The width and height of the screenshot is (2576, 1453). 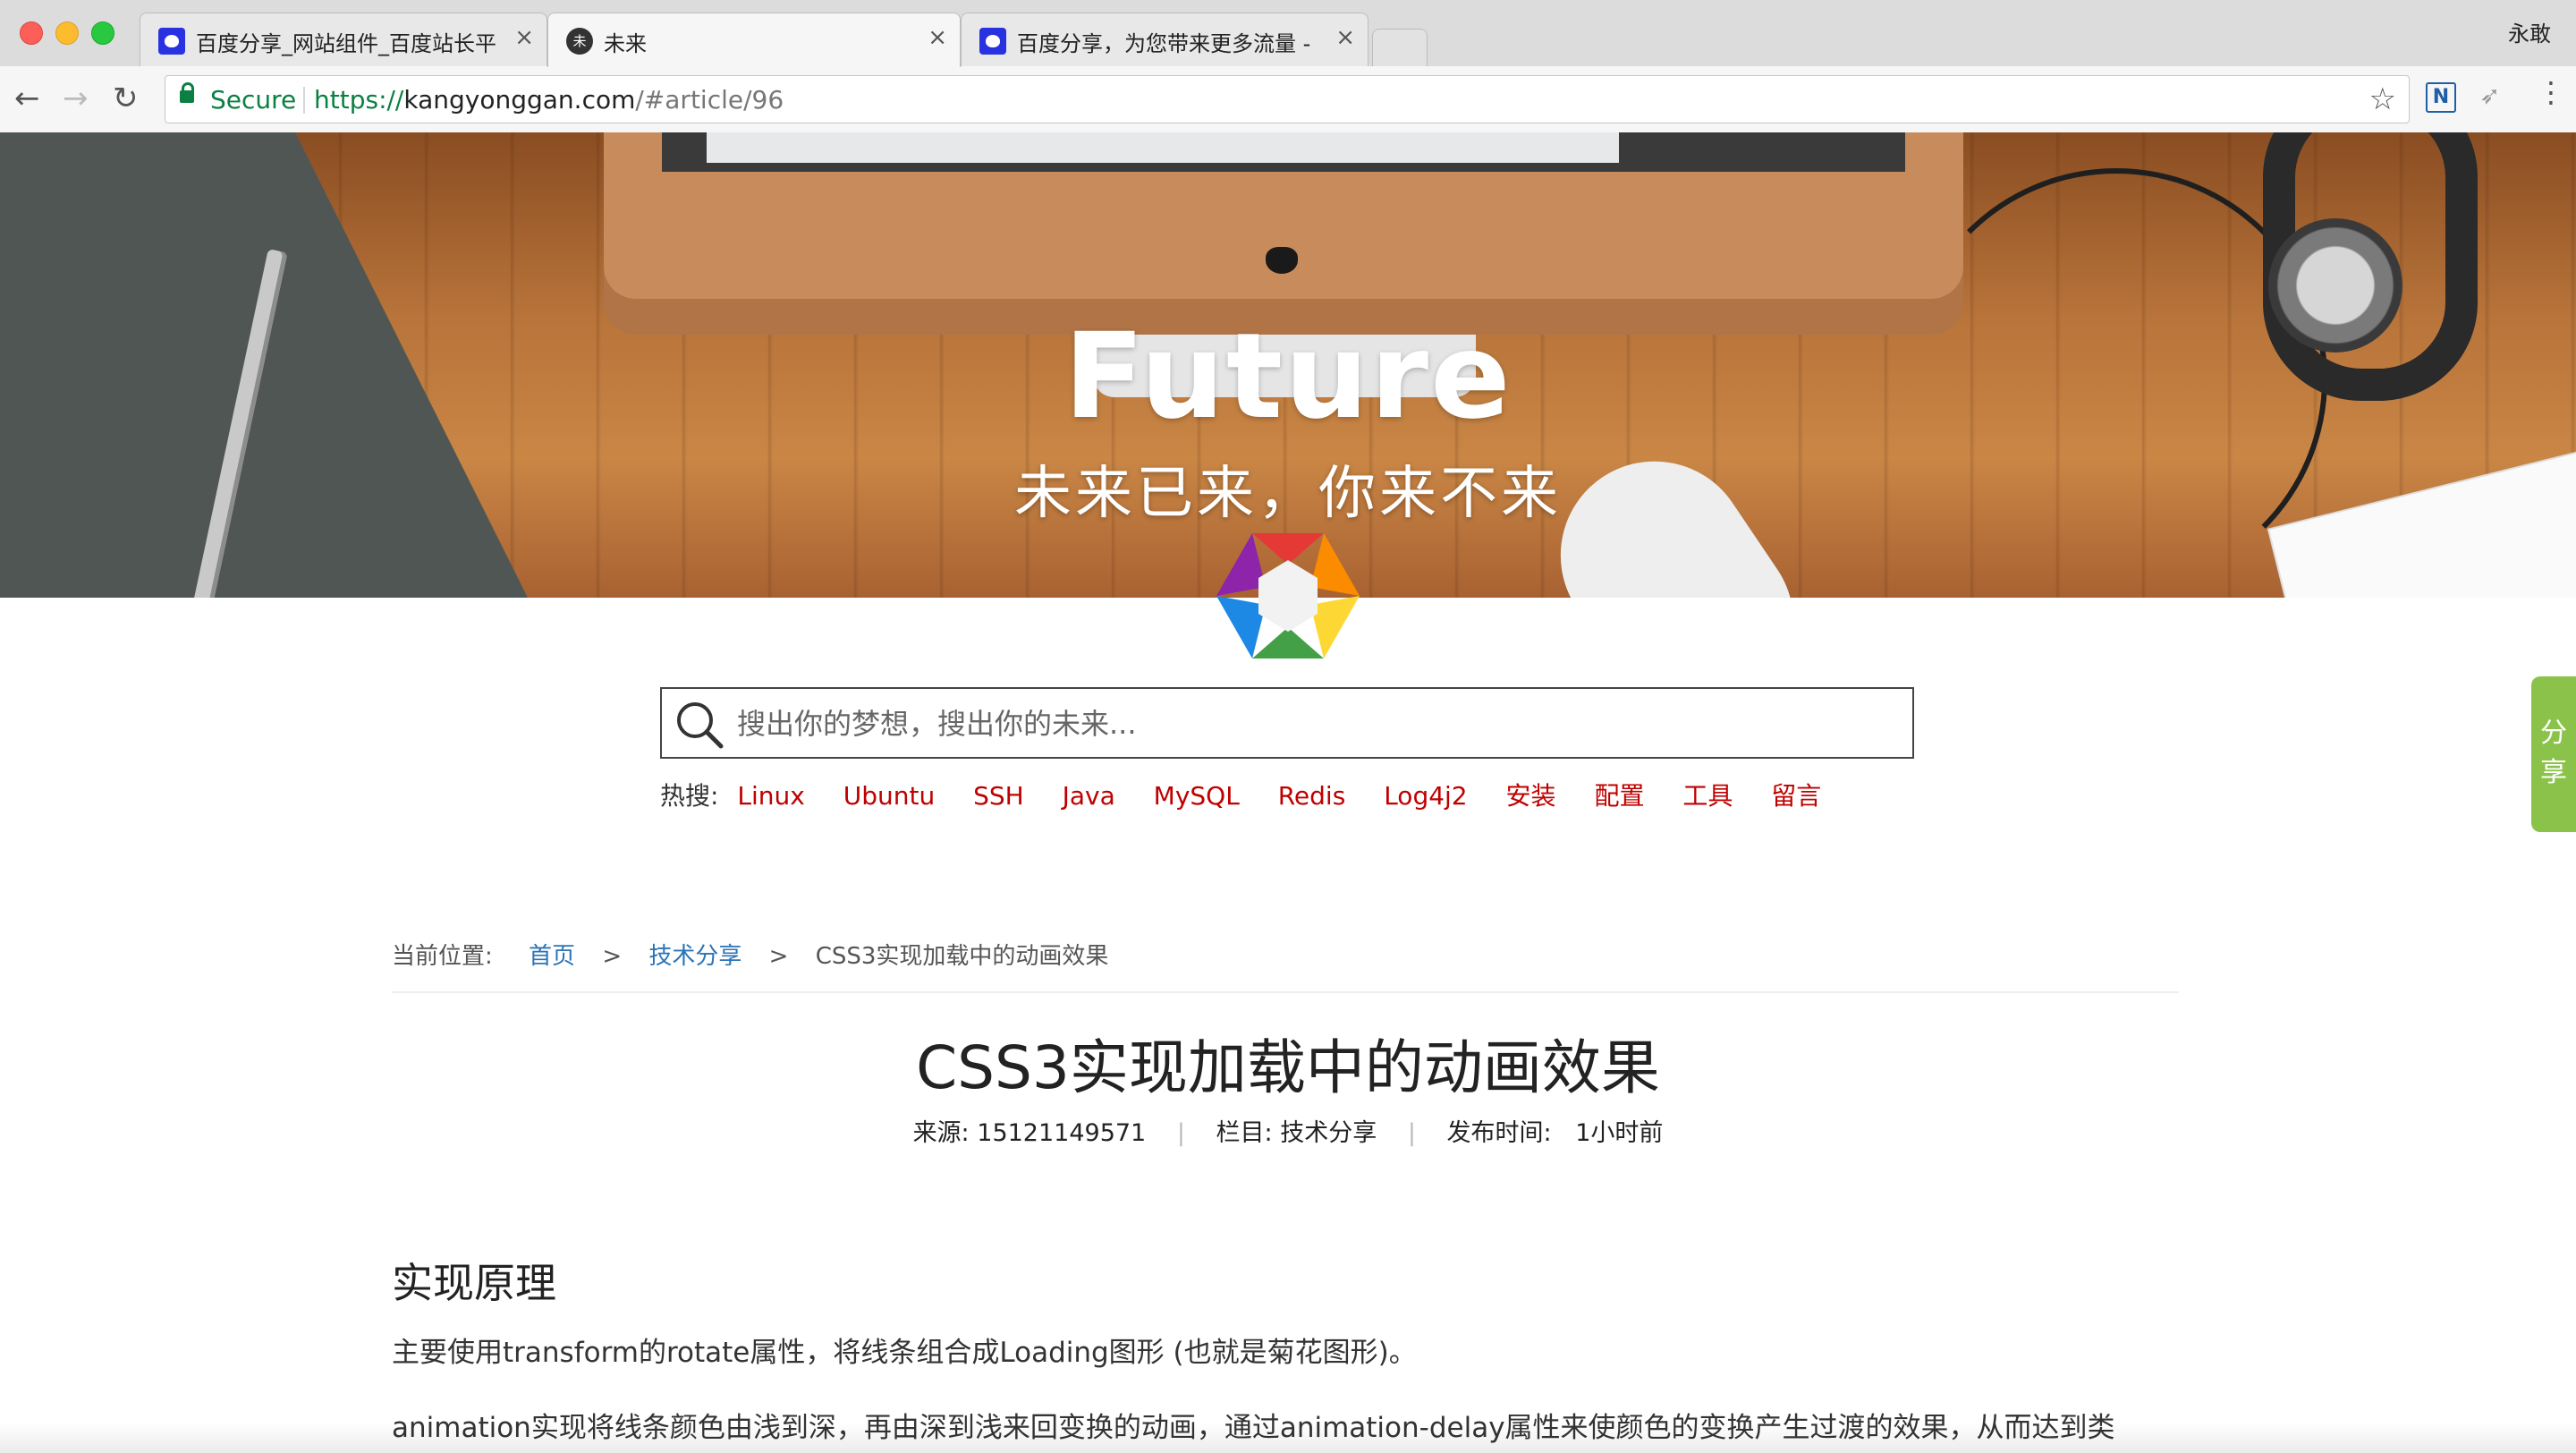 I want to click on site-title: Future, so click(x=1288, y=377).